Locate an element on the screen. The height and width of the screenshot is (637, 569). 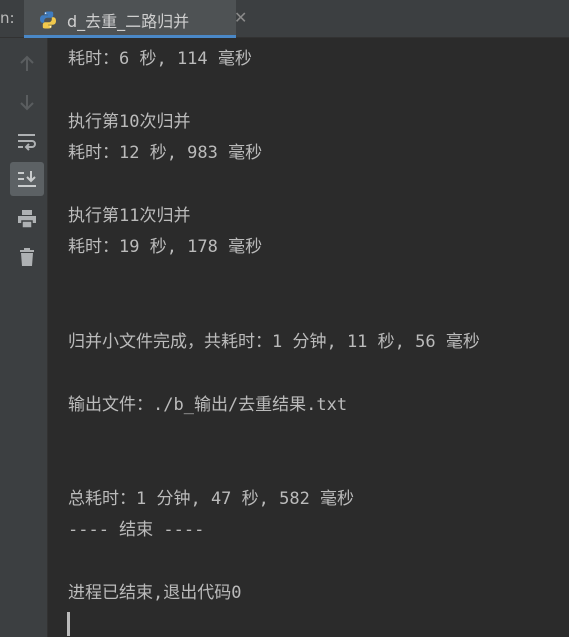
scroll-up-button is located at coordinates (27, 64).